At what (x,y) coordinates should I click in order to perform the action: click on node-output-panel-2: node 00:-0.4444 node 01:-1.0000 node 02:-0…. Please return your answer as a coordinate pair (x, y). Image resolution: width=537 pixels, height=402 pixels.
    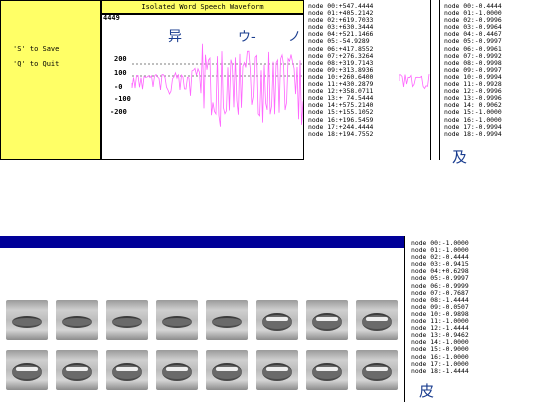
    Looking at the image, I should click on (488, 83).